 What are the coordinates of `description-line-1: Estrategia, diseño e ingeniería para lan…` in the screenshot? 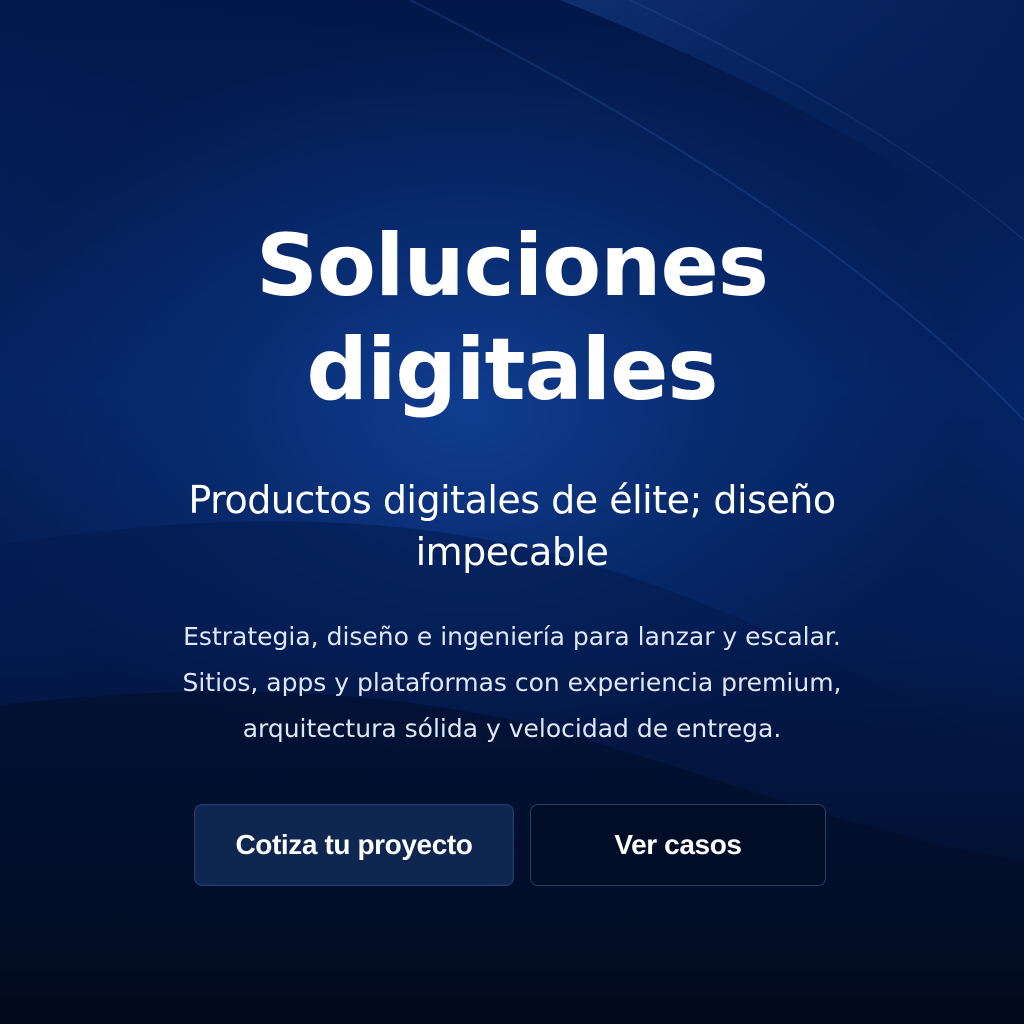 It's located at (512, 636).